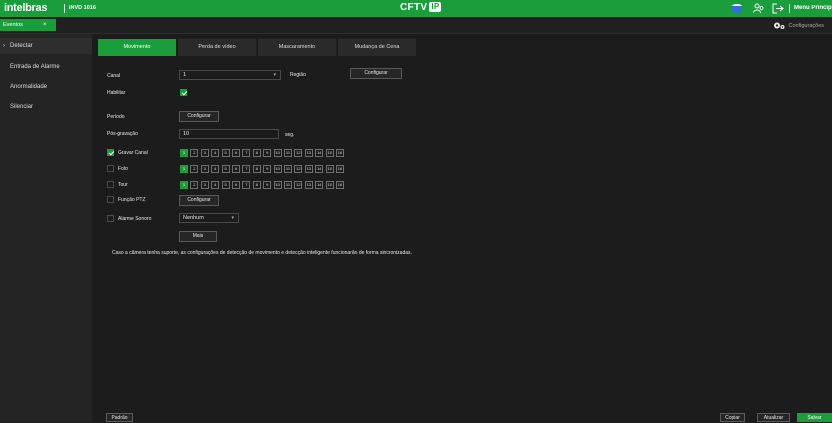 The width and height of the screenshot is (832, 423). What do you see at coordinates (732, 417) in the screenshot?
I see `copiar-button: Copiar` at bounding box center [732, 417].